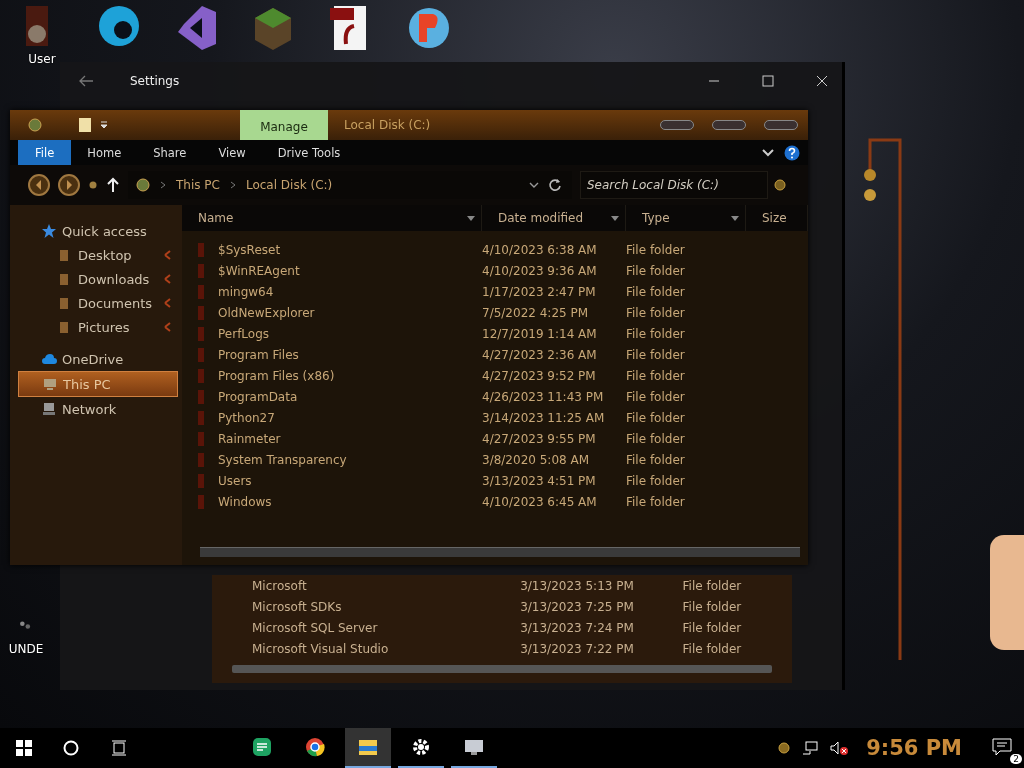 The width and height of the screenshot is (1024, 768). Describe the element at coordinates (387, 125) in the screenshot. I see `window-title: Local Disk (C:)` at that location.